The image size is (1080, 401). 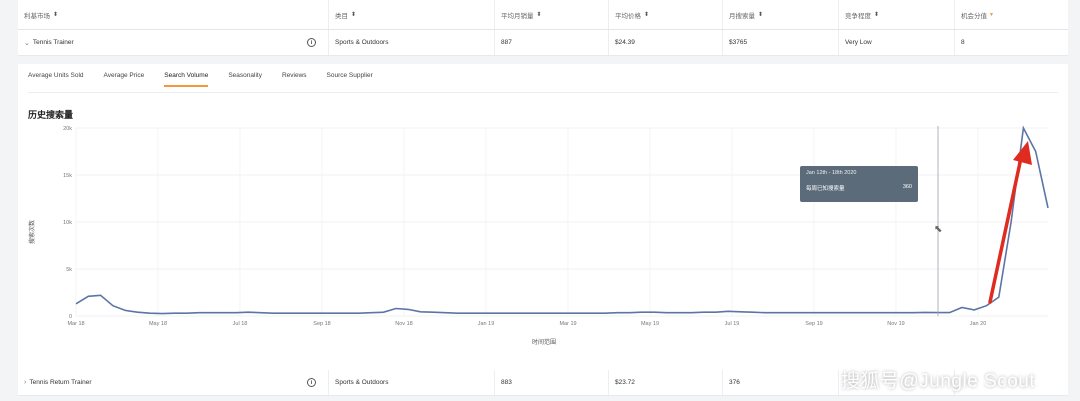 I want to click on tab-search-volume: Search Volume, so click(x=186, y=79).